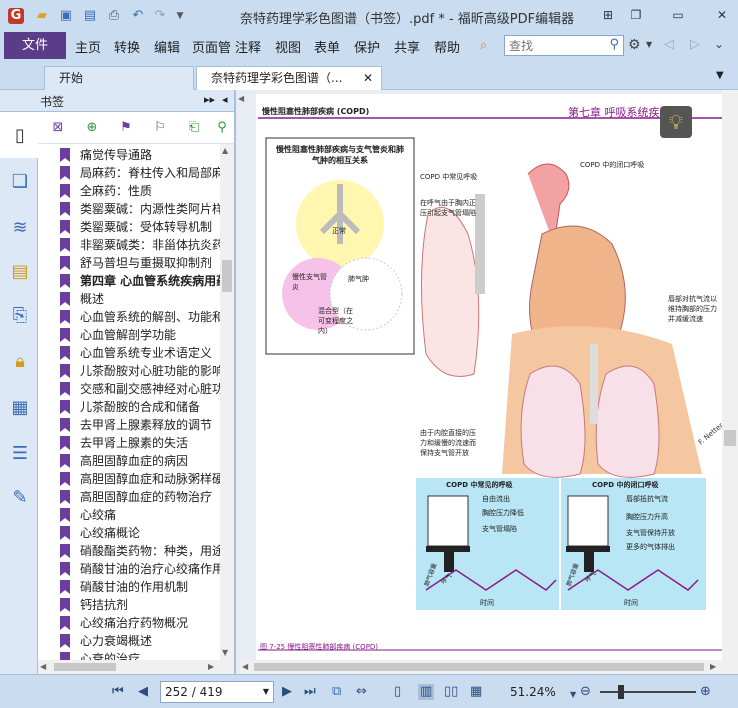 The height and width of the screenshot is (708, 738). What do you see at coordinates (287, 692) in the screenshot?
I see `next-page-icon: ▶` at bounding box center [287, 692].